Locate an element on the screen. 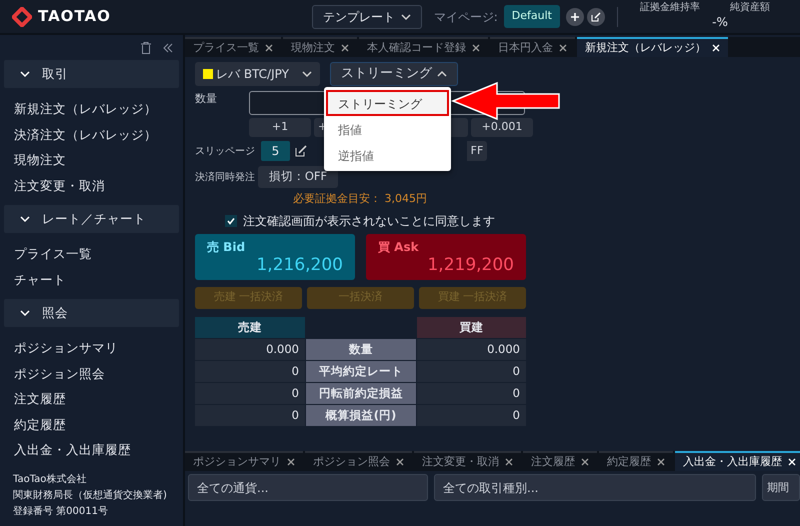  stat-value: -% is located at coordinates (720, 22).